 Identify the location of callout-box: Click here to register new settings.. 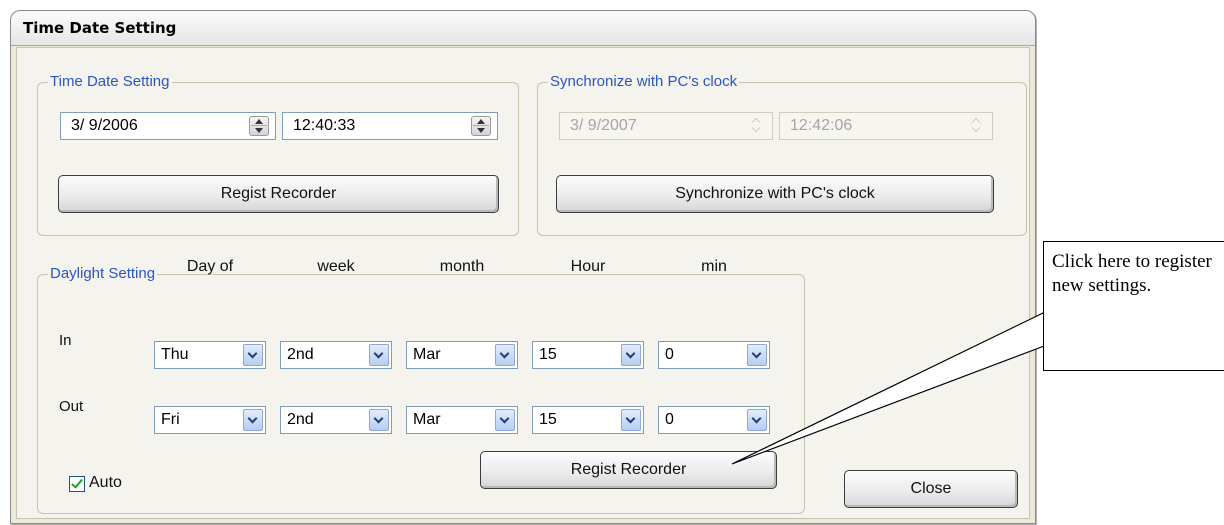
(1133, 306).